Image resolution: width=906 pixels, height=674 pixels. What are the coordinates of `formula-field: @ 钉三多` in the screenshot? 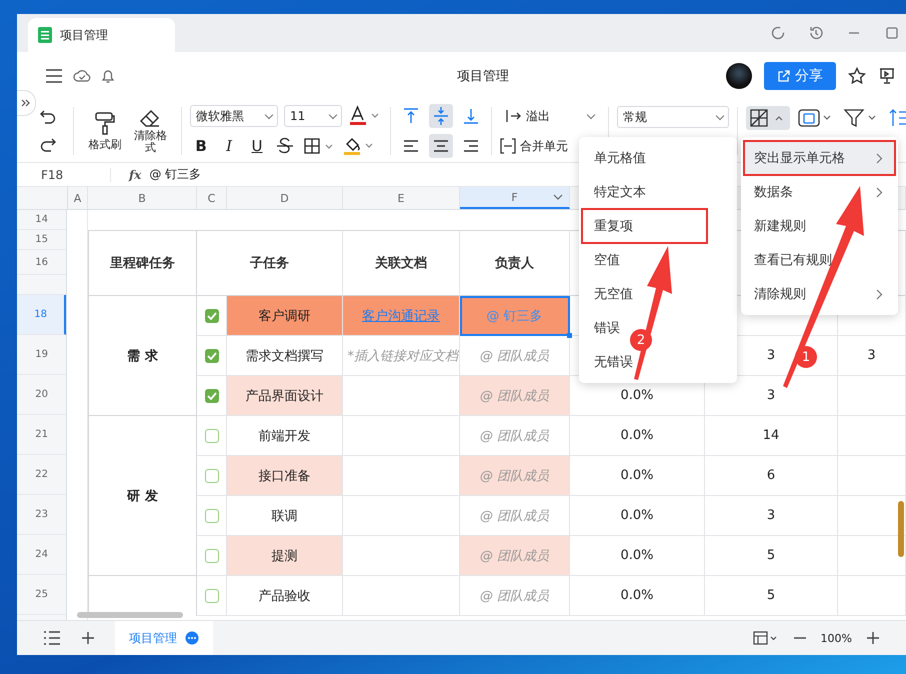 It's located at (175, 174).